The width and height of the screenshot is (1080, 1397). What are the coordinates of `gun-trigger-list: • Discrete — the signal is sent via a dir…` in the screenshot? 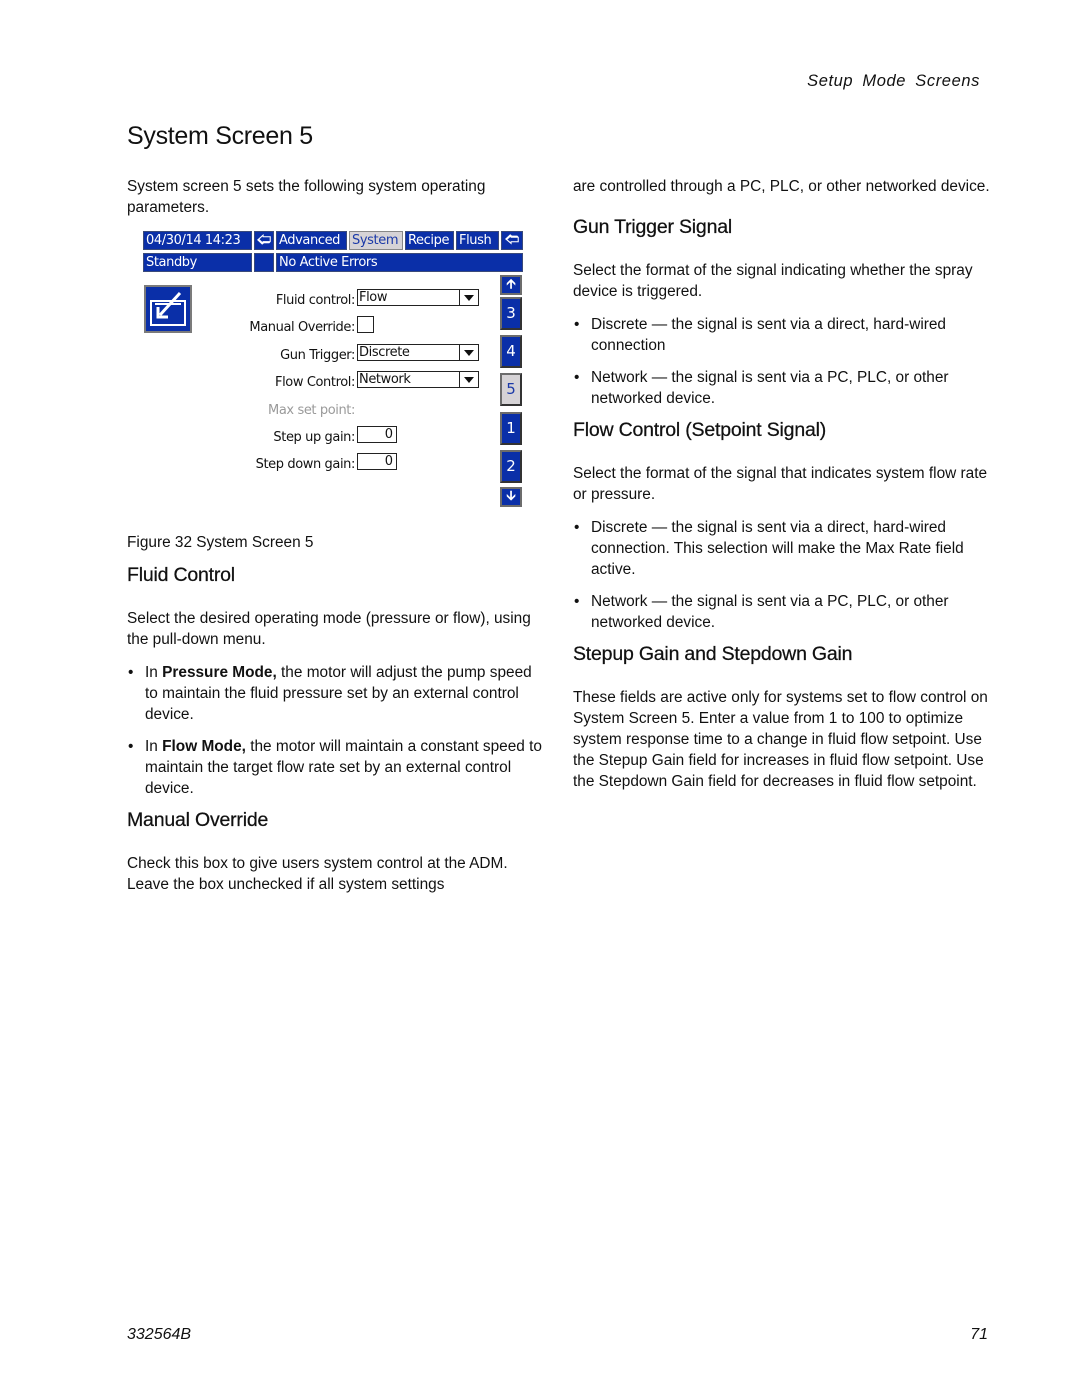 It's located at (783, 361).